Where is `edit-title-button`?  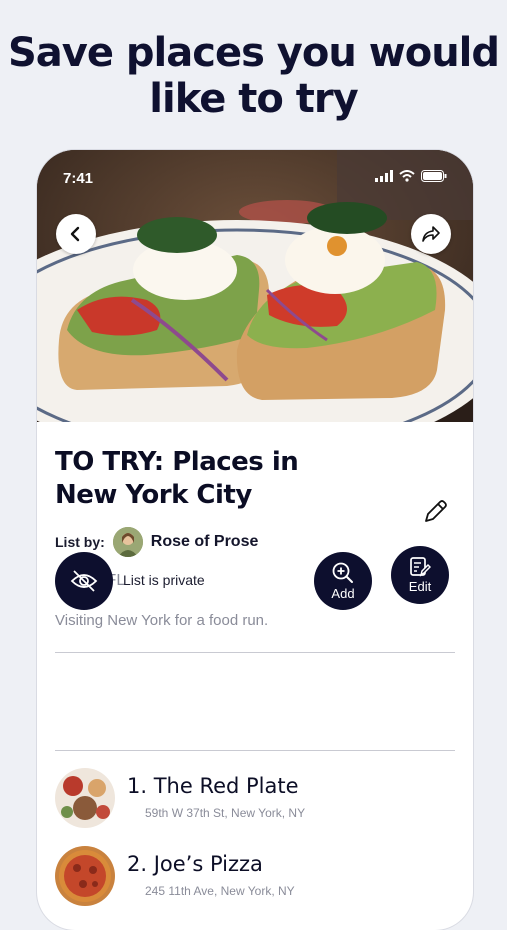
edit-title-button is located at coordinates (435, 512).